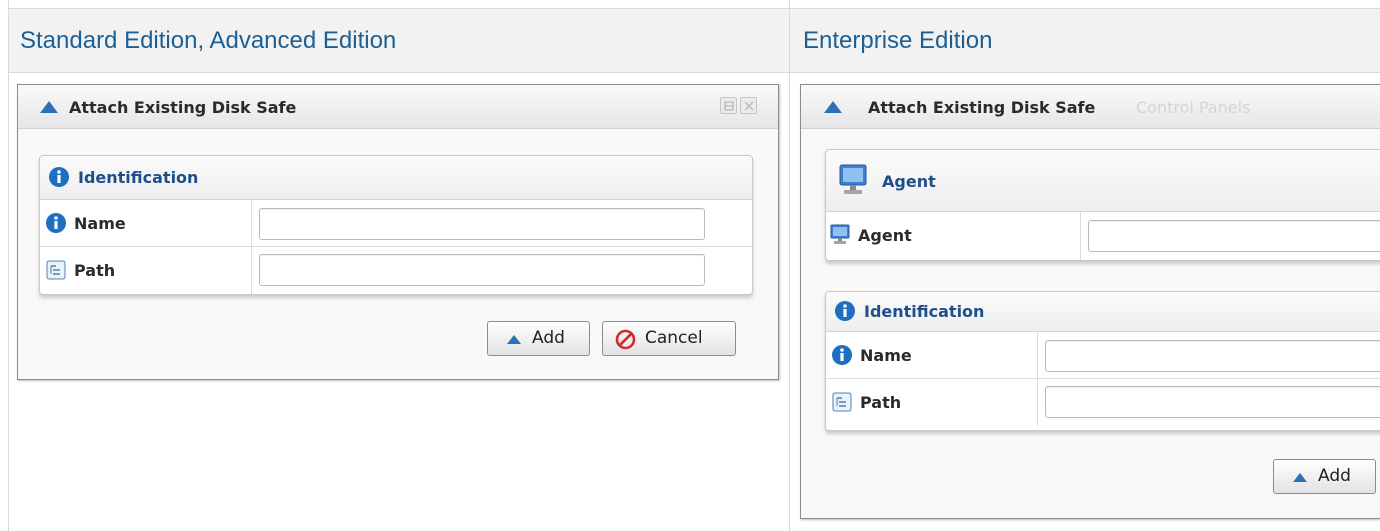 The image size is (1380, 531). Describe the element at coordinates (398, 107) in the screenshot. I see `dialog-titlebar: Attach Existing Disk Safe` at that location.